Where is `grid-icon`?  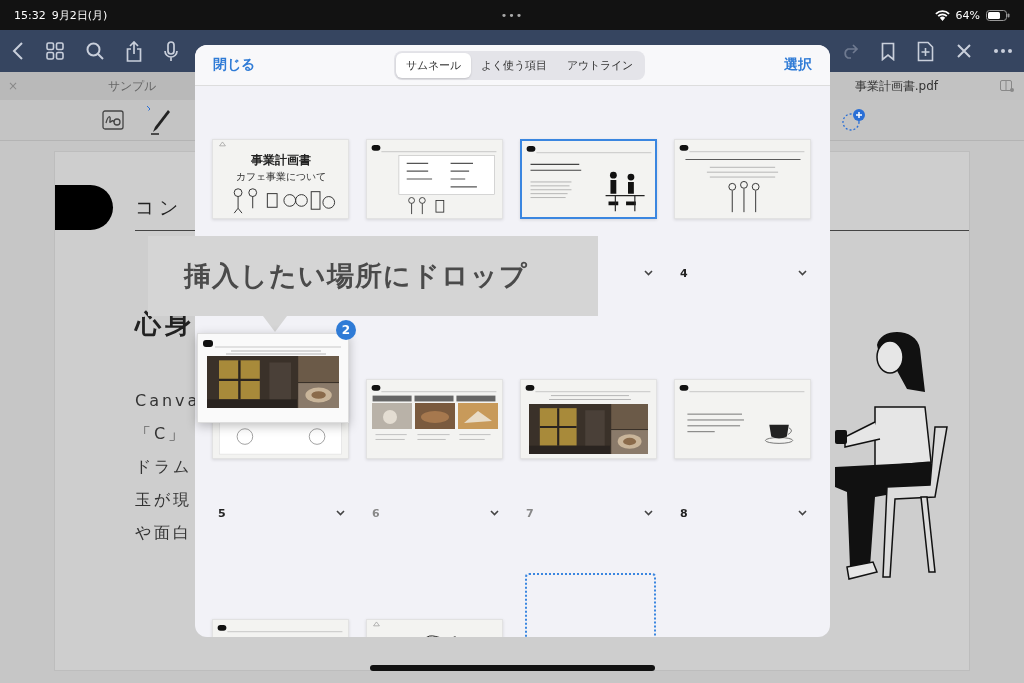
grid-icon is located at coordinates (55, 51).